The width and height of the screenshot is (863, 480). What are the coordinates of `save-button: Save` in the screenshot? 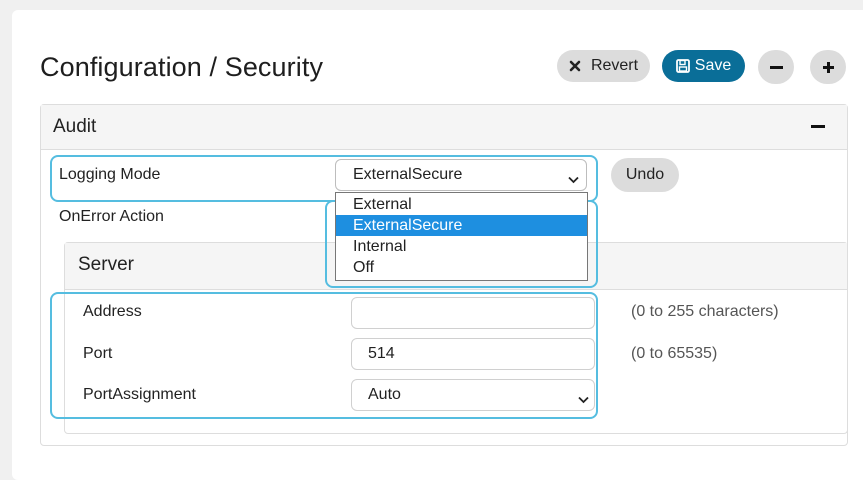 It's located at (703, 66).